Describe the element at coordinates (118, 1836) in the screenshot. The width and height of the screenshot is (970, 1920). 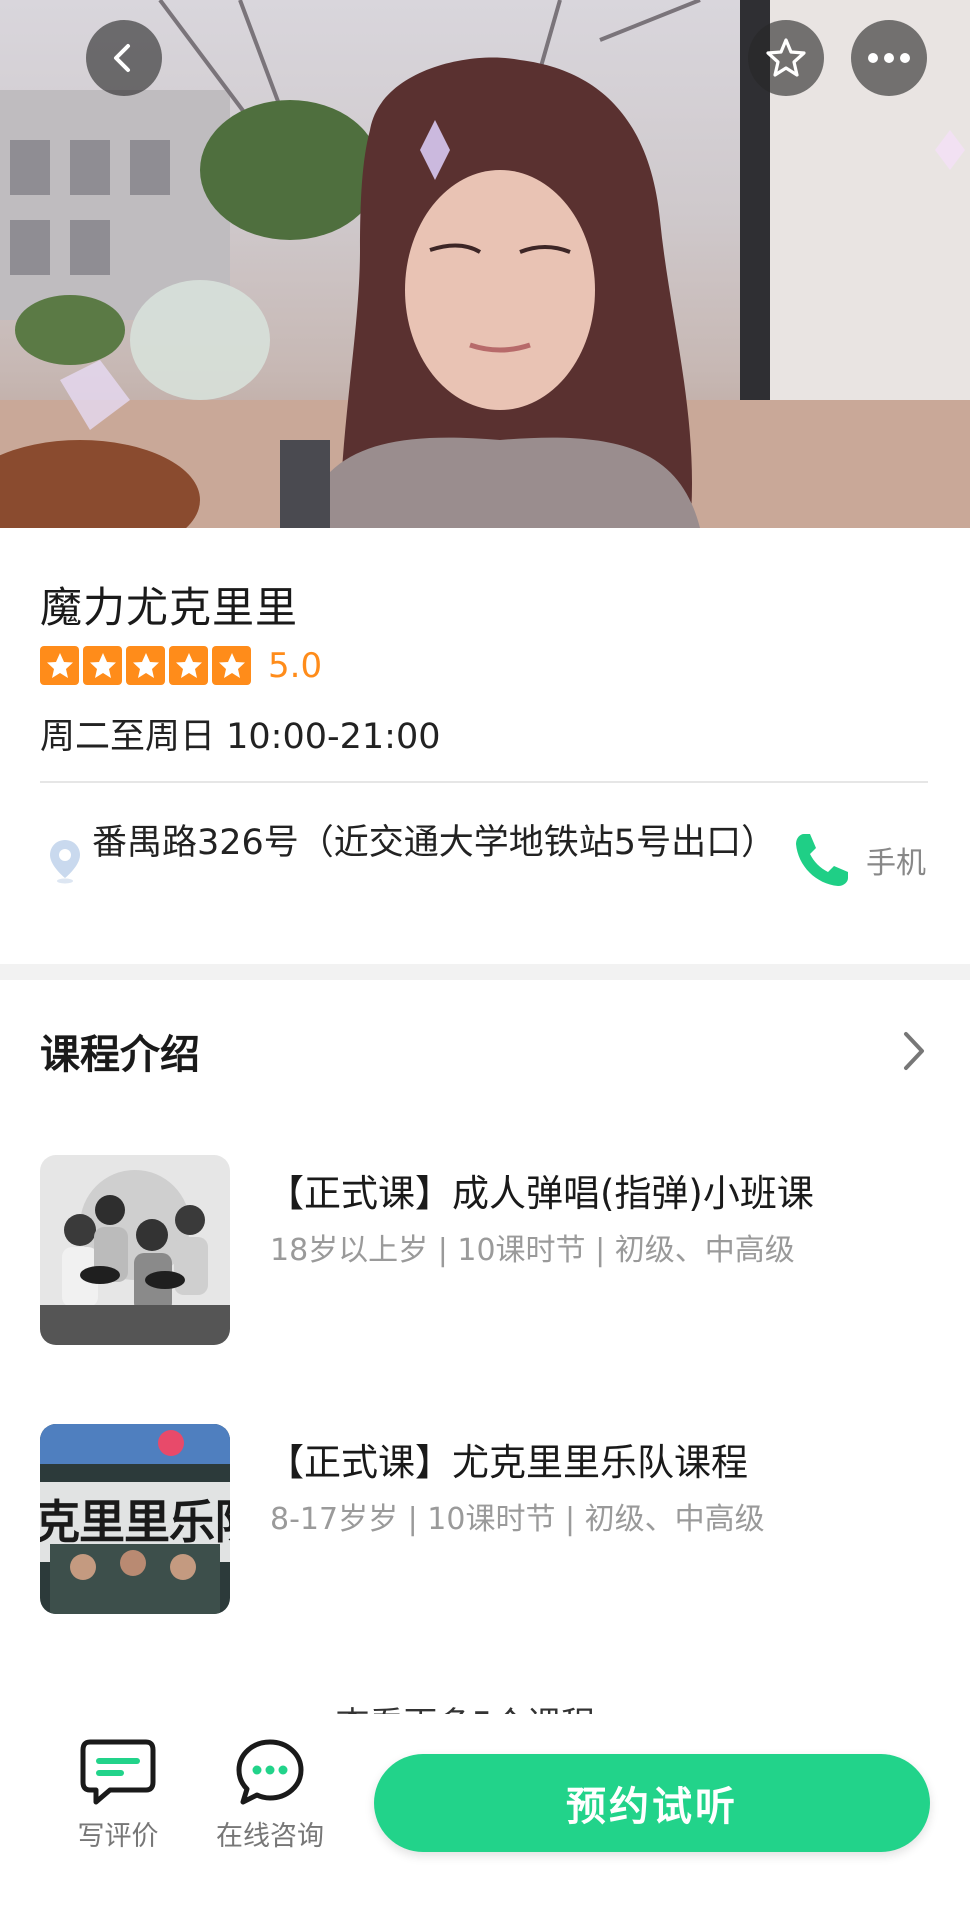
I see `write-review-label: 写评价` at that location.